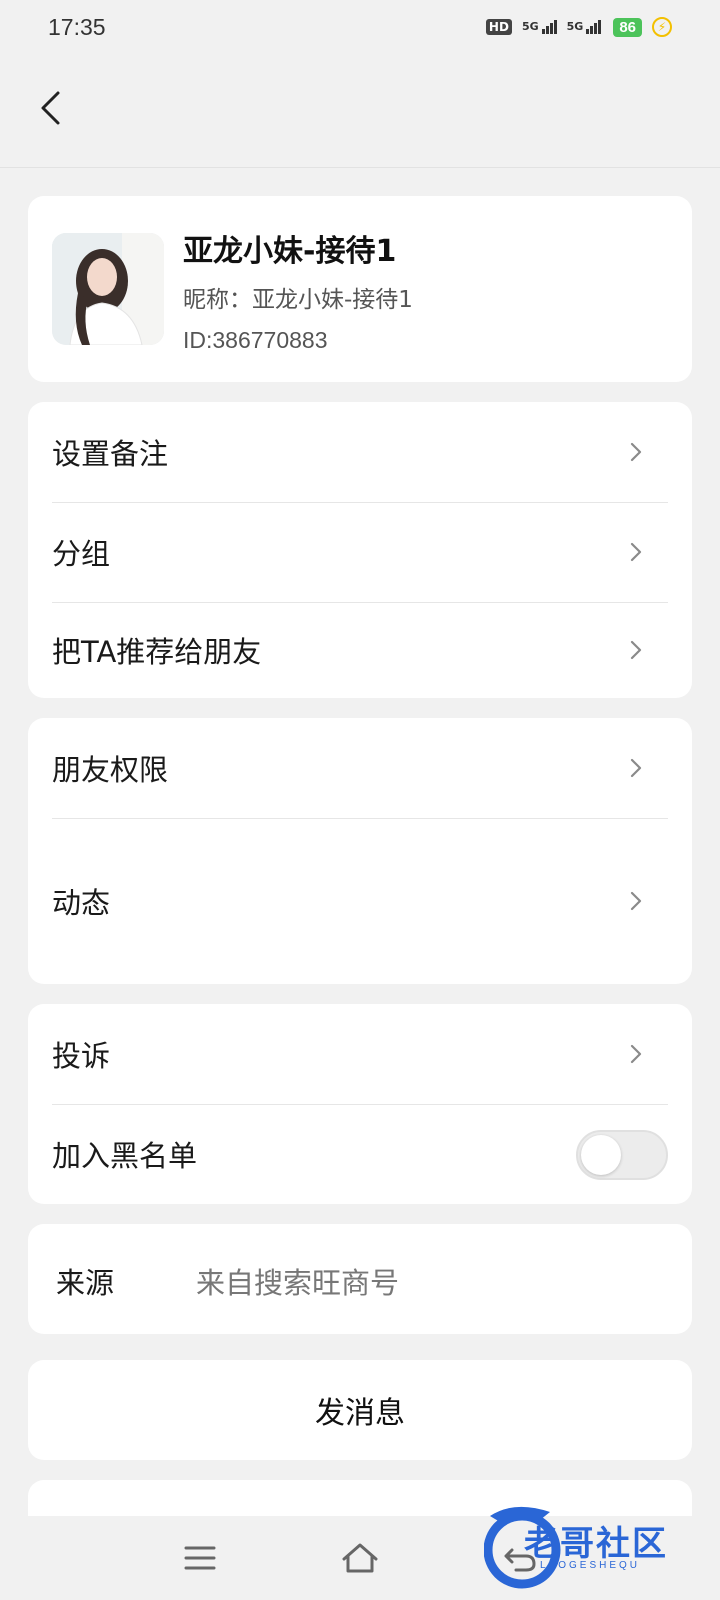  What do you see at coordinates (255, 340) in the screenshot?
I see `profile-id: ID:386770883` at bounding box center [255, 340].